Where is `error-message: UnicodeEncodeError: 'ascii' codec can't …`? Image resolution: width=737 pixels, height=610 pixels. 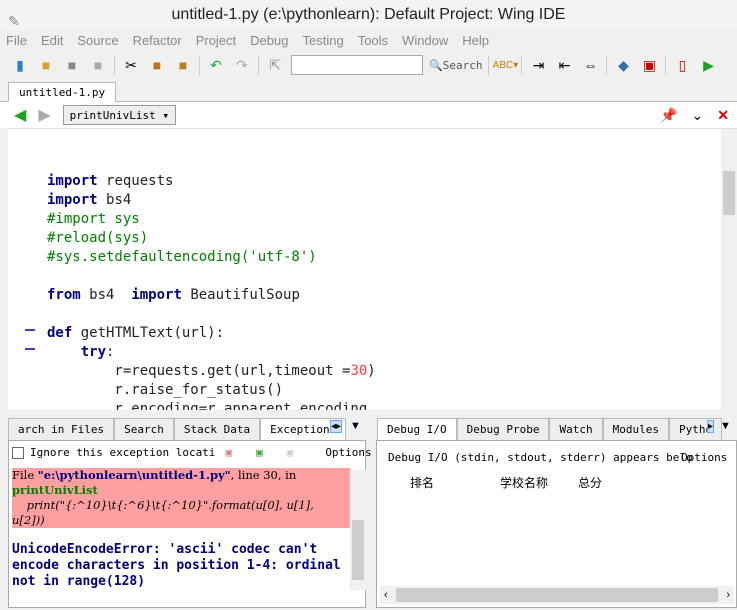 error-message: UnicodeEncodeError: 'ascii' codec can't … is located at coordinates (176, 565).